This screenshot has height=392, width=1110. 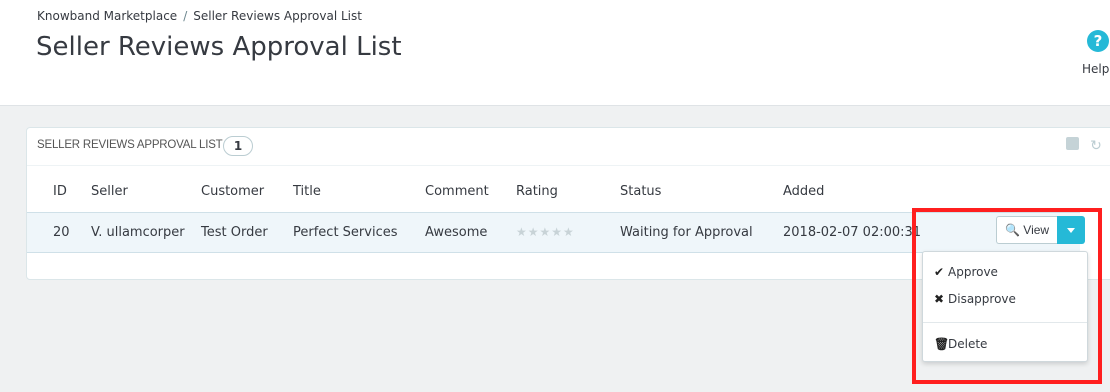 I want to click on caret-down-icon, so click(x=1071, y=230).